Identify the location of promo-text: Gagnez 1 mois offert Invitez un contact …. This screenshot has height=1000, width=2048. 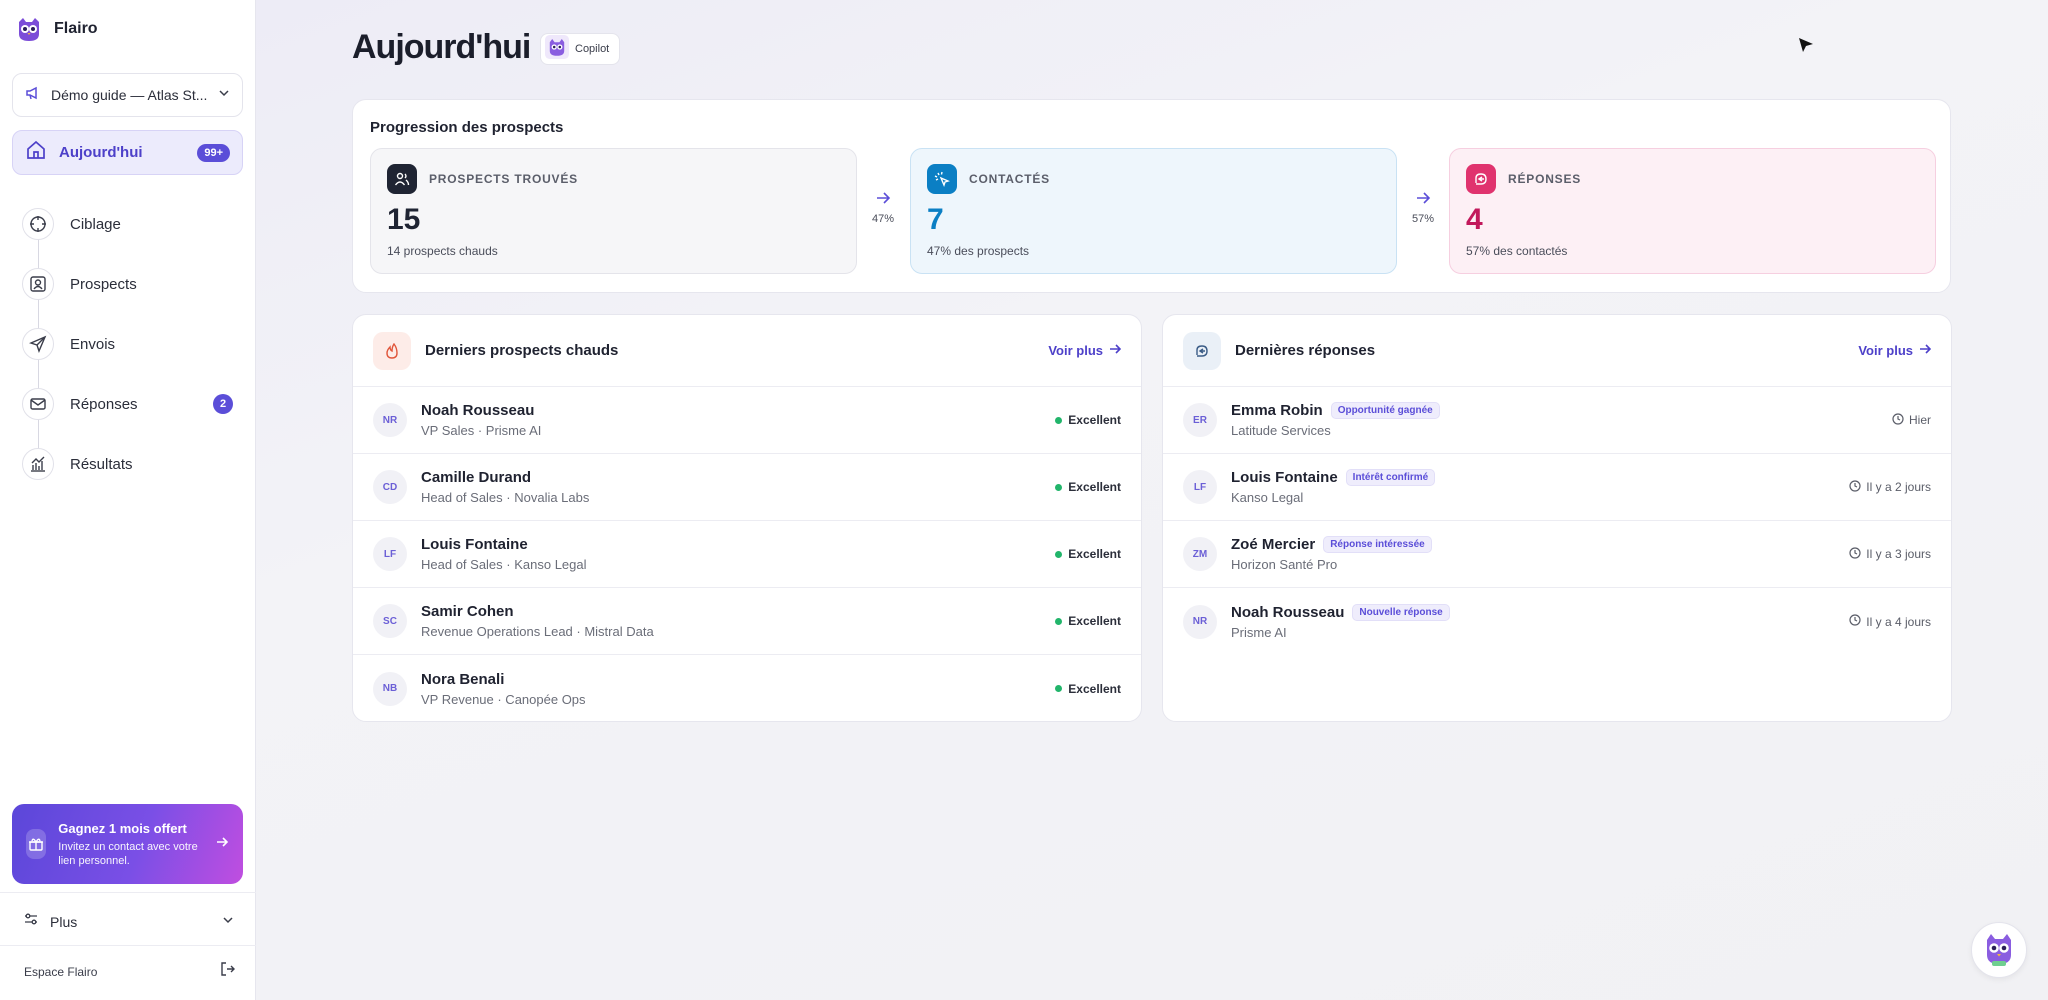
(130, 844).